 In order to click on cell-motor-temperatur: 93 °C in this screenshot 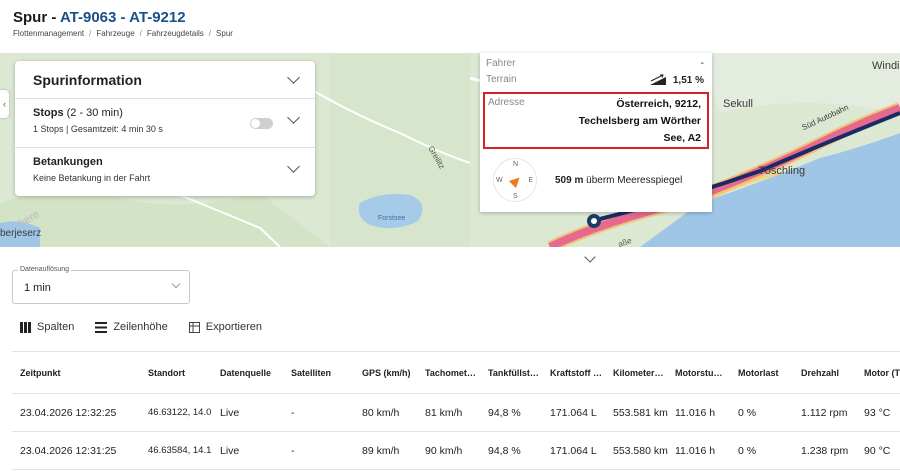, I will do `click(877, 412)`.